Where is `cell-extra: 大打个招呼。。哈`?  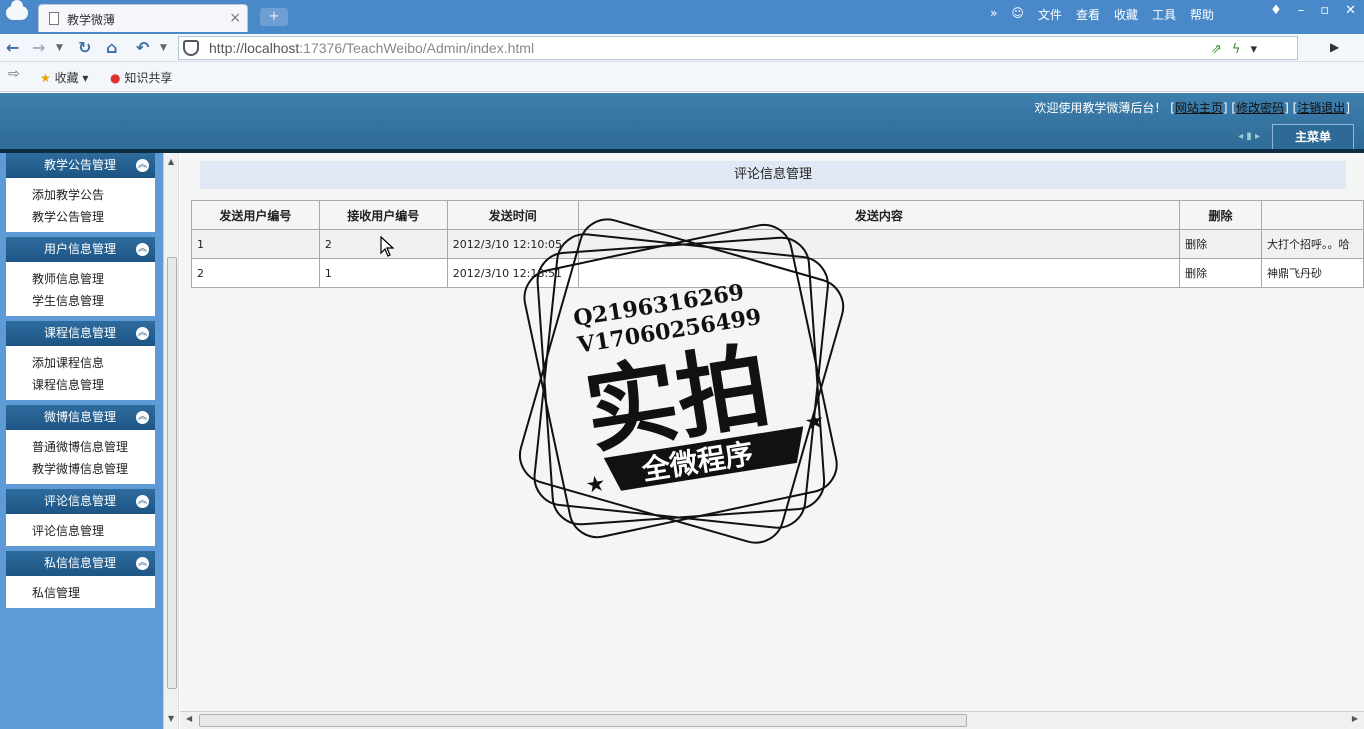
cell-extra: 大打个招呼。。哈 is located at coordinates (1312, 244).